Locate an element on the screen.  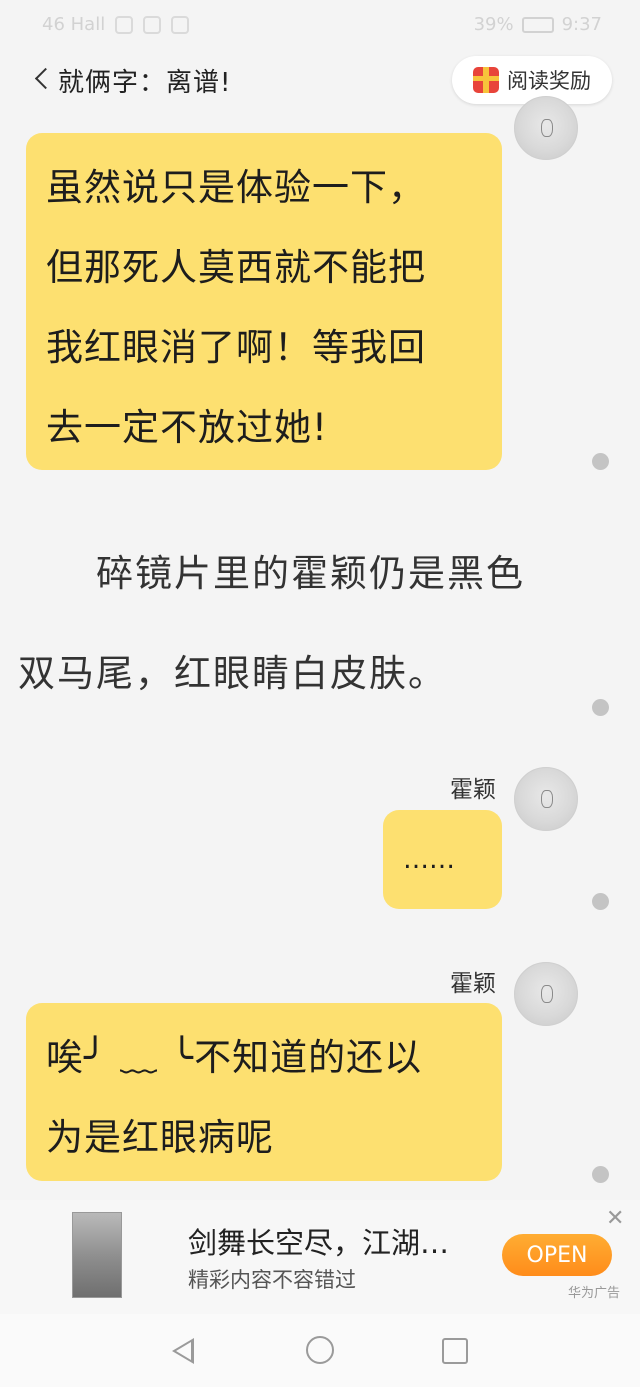
ad-subtitle: 精彩内容不容错过 is located at coordinates (272, 1280).